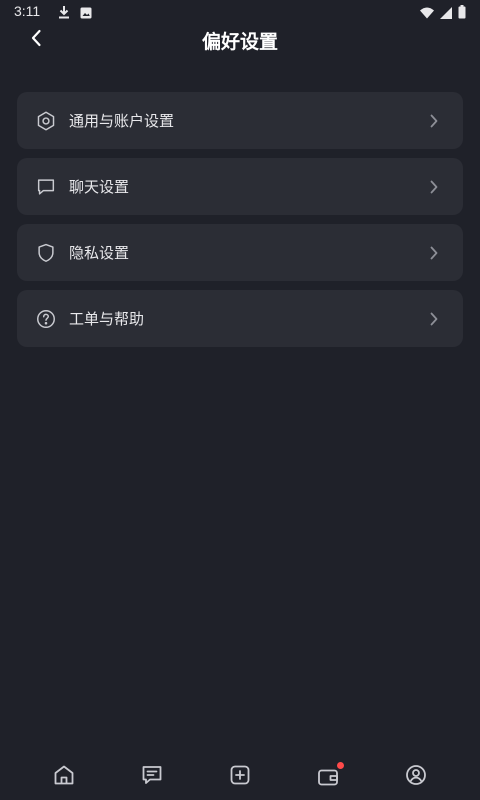  Describe the element at coordinates (240, 252) in the screenshot. I see `menu-item-privacy-settings: 隐私设置` at that location.